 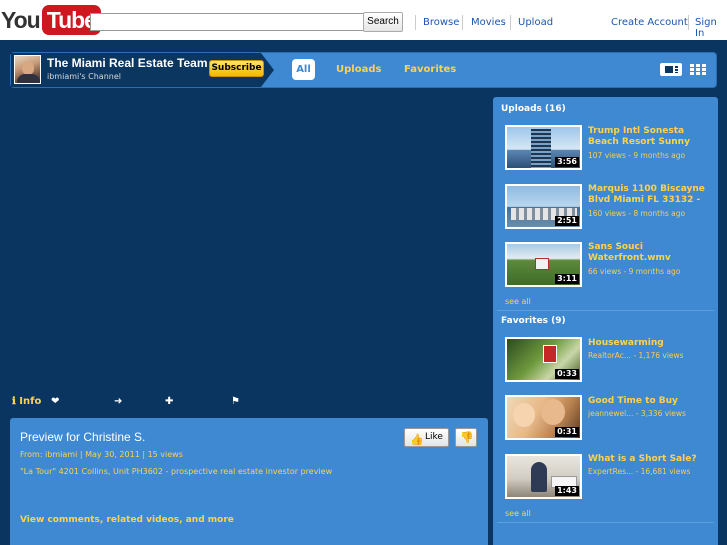 I want to click on upload-title: Trump Intl Sonesta Beach Resort Sunny, so click(x=647, y=137).